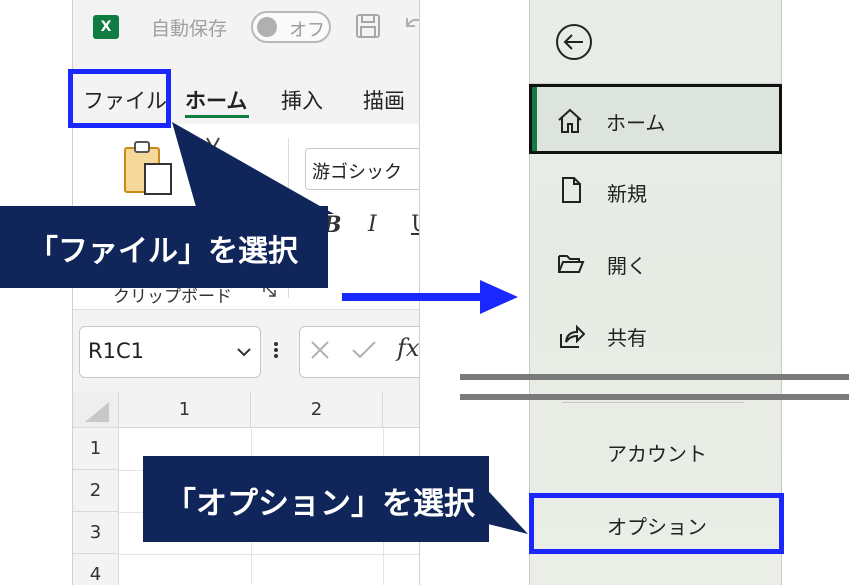 This screenshot has height=585, width=849. I want to click on file-tab-highlight, so click(119, 98).